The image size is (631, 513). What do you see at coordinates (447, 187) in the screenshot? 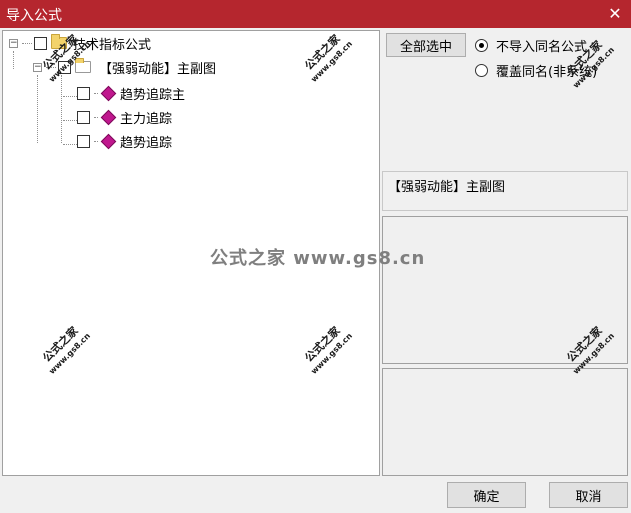
I see `selected-formula-text: 【强弱动能】主副图` at bounding box center [447, 187].